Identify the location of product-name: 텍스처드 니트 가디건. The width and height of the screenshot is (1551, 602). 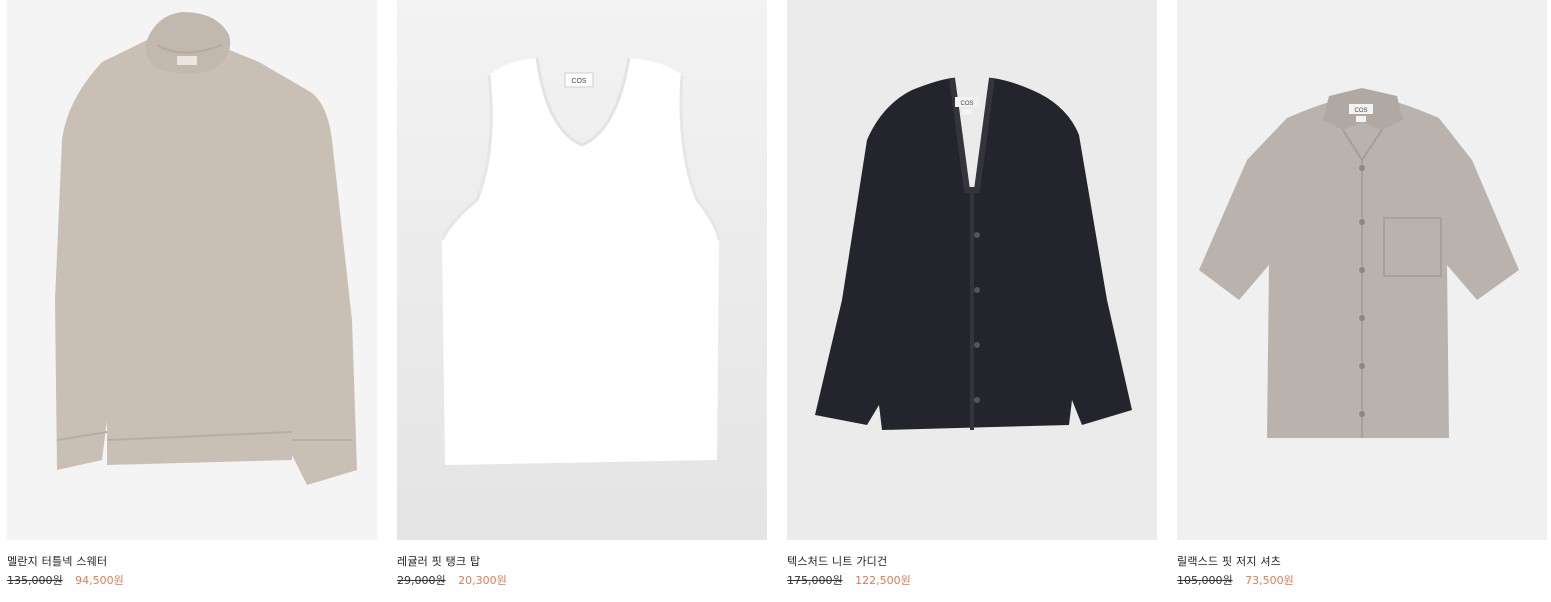
(837, 561).